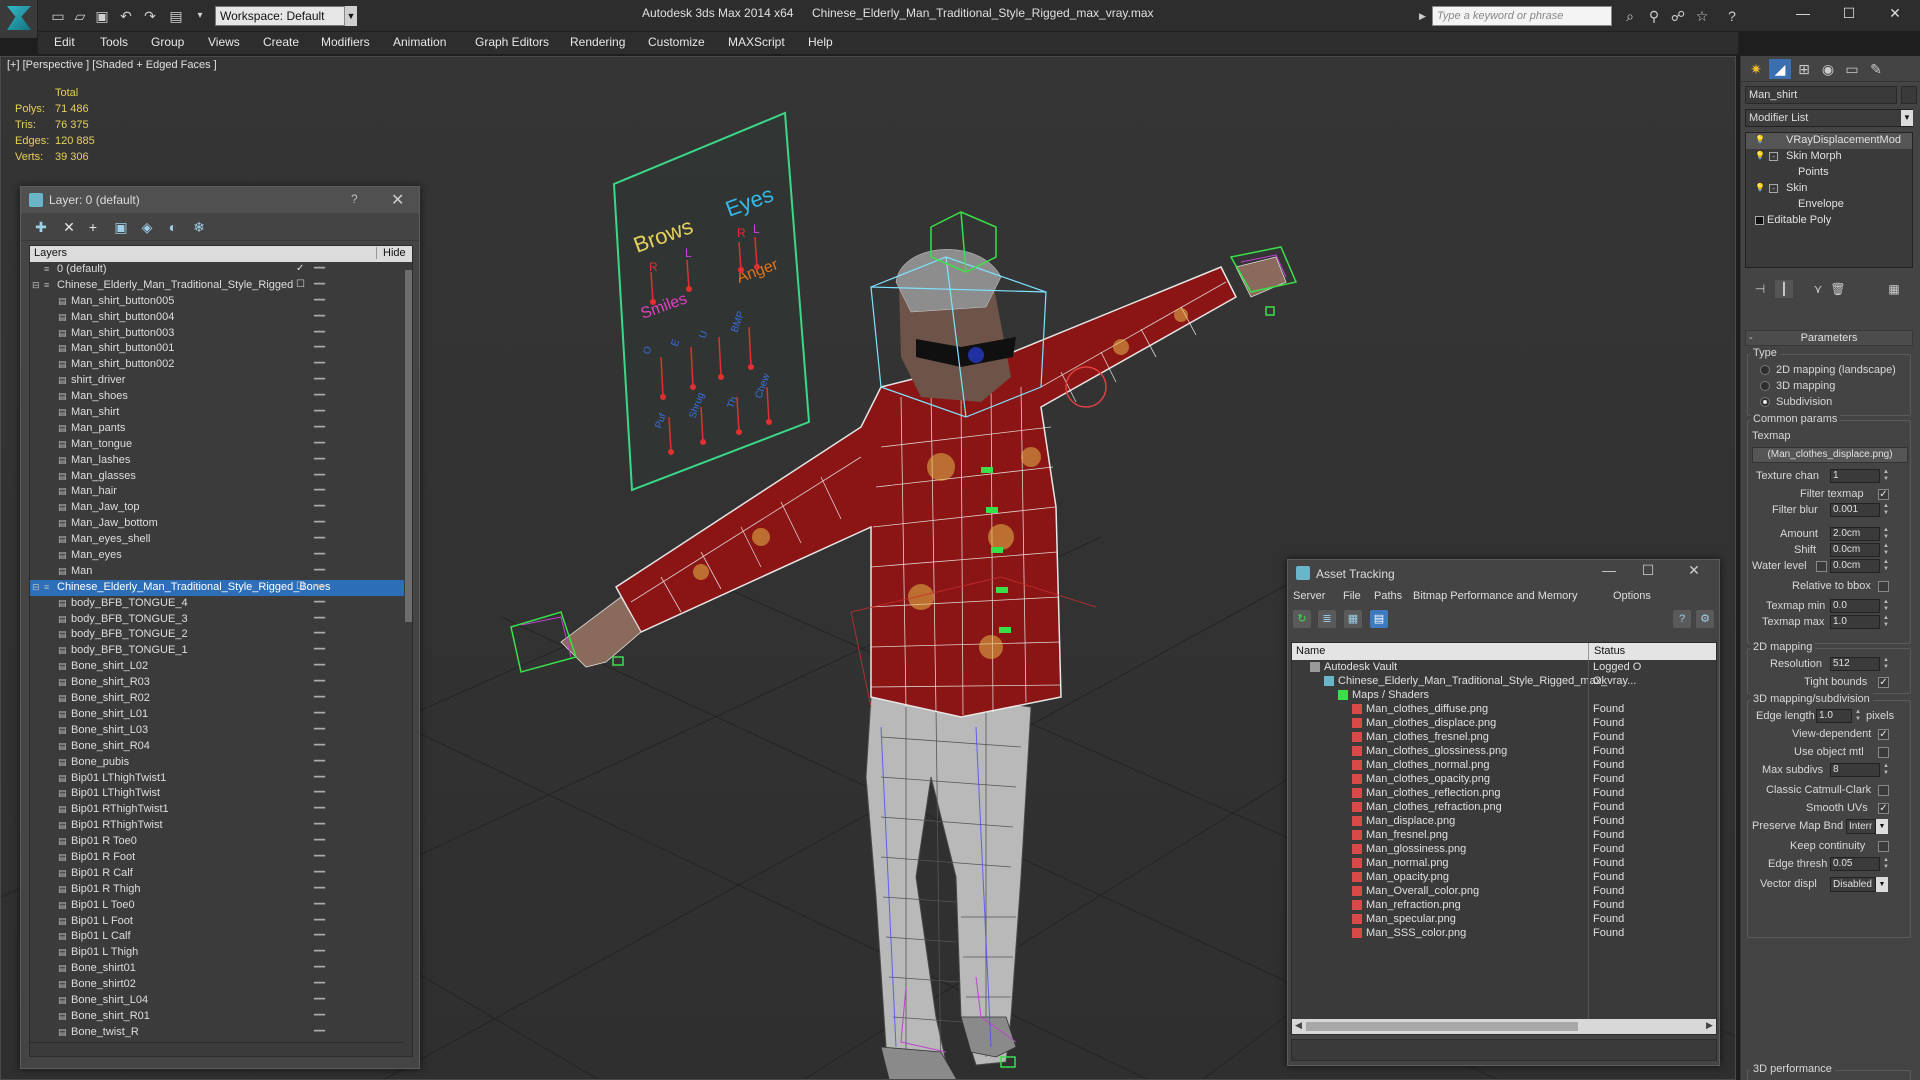  Describe the element at coordinates (93, 227) in the screenshot. I see `add-to-layer-icon: +` at that location.